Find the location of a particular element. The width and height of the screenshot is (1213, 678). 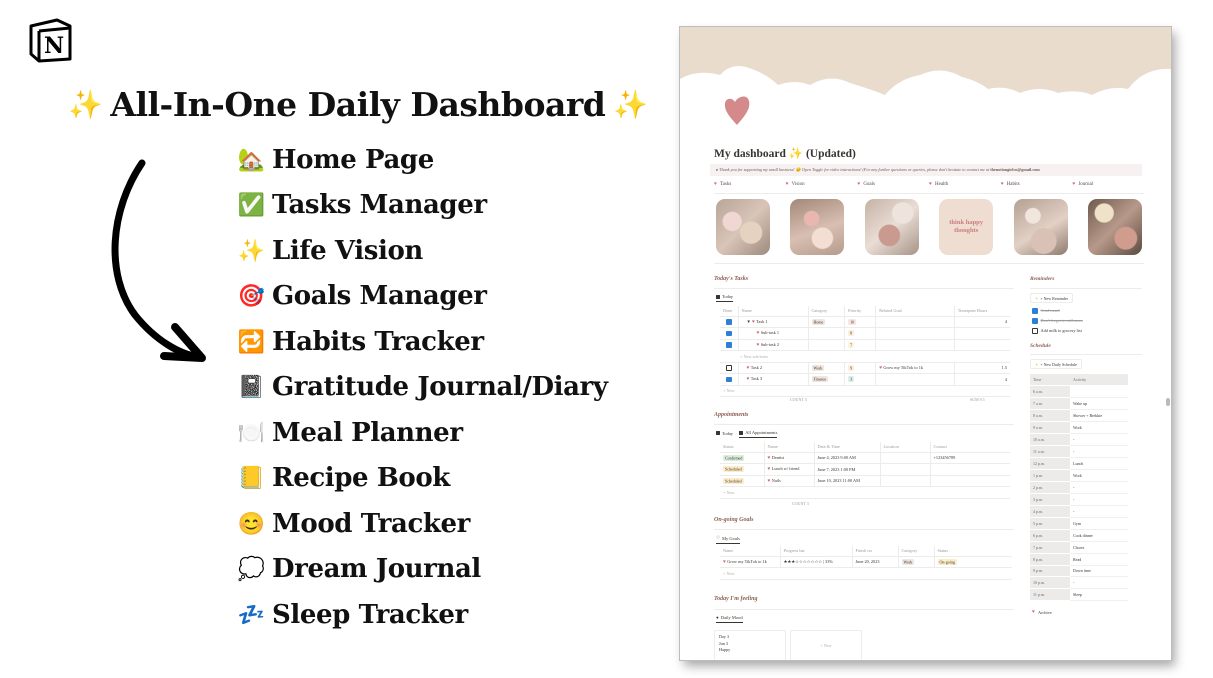

reminder-item: Add milk to grocery list is located at coordinates (1057, 331).